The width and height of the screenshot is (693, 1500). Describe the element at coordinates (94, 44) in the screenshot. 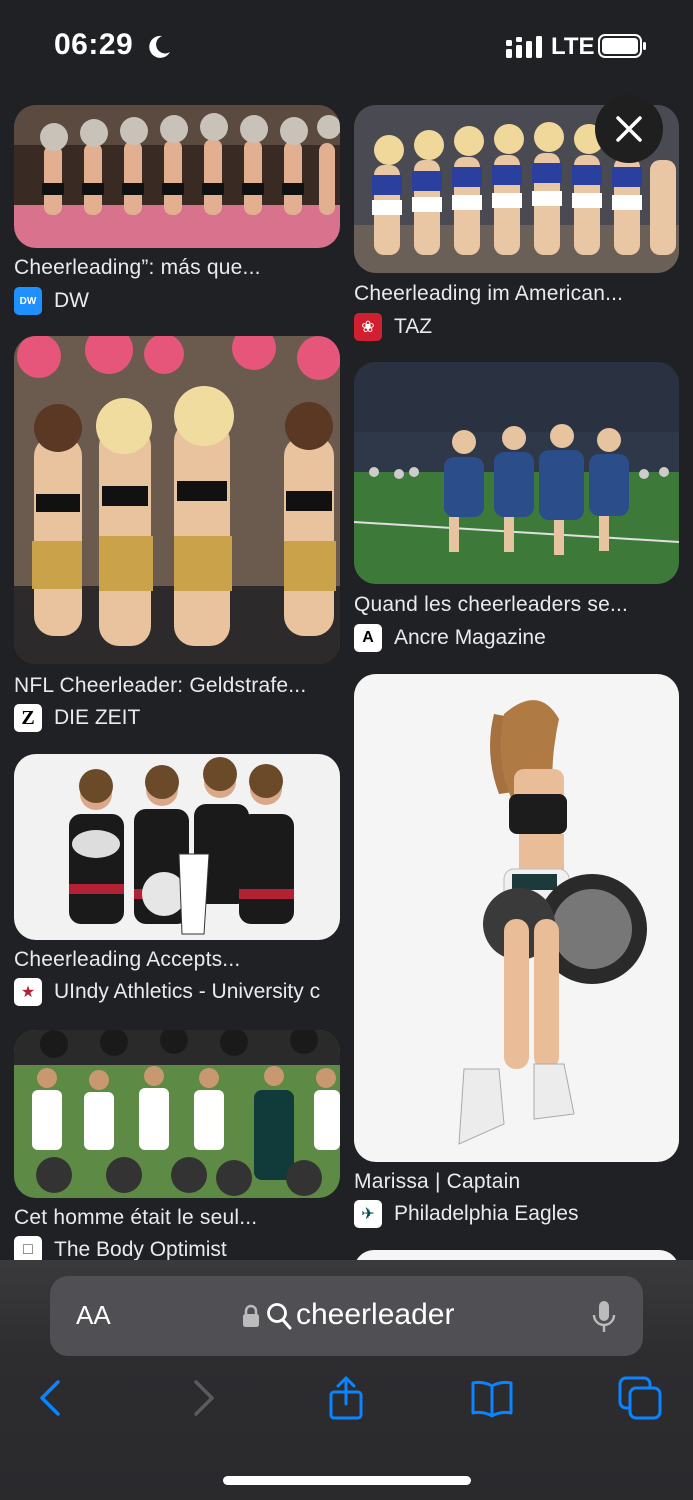

I see `status-time: 06:29` at that location.